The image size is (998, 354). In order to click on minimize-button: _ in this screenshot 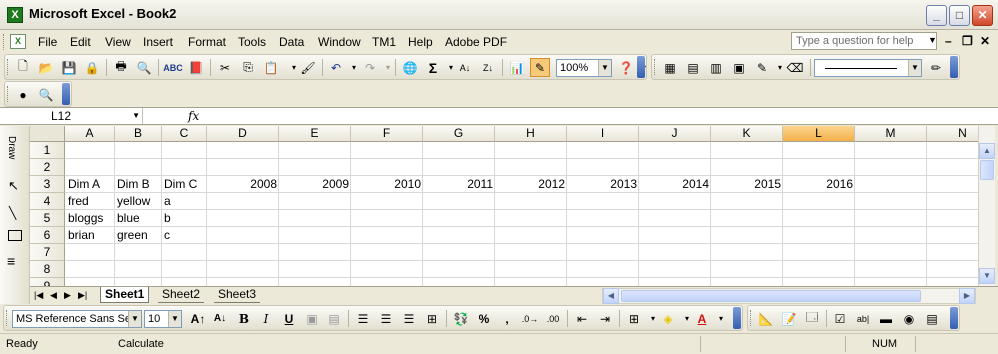, I will do `click(936, 15)`.